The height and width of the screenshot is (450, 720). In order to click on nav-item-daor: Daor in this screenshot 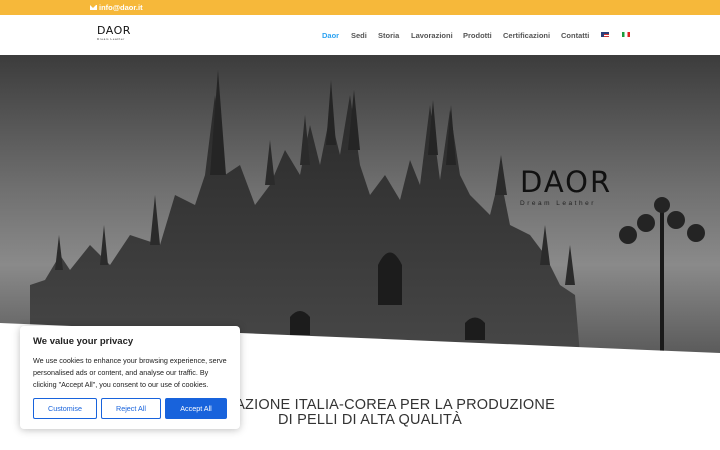, I will do `click(330, 35)`.